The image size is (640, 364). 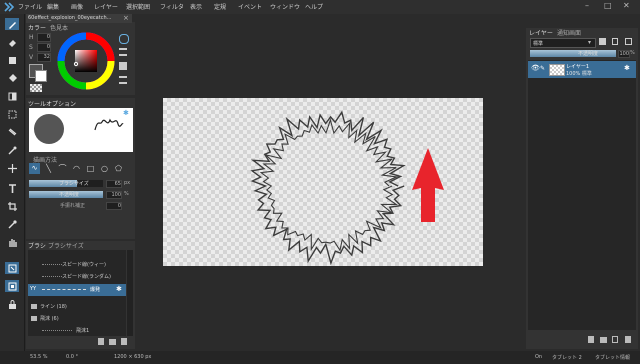 What do you see at coordinates (591, 339) in the screenshot?
I see `new-layer-icon` at bounding box center [591, 339].